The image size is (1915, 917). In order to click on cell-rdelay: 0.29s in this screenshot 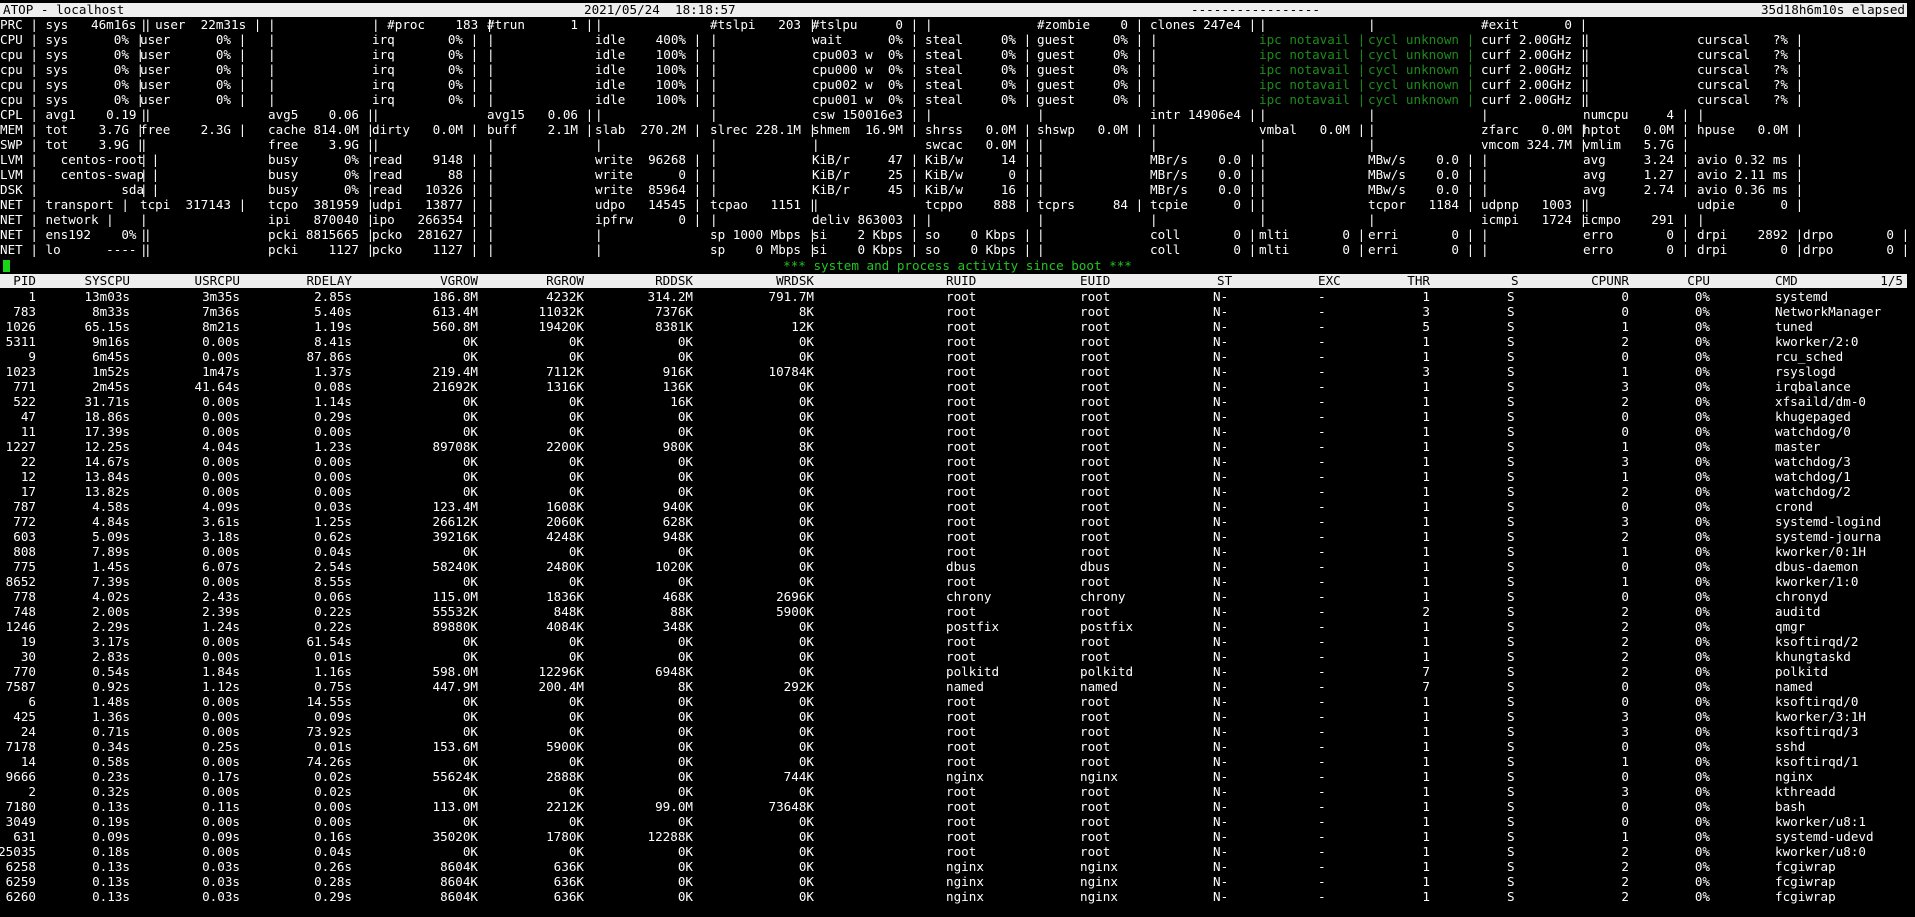, I will do `click(333, 896)`.